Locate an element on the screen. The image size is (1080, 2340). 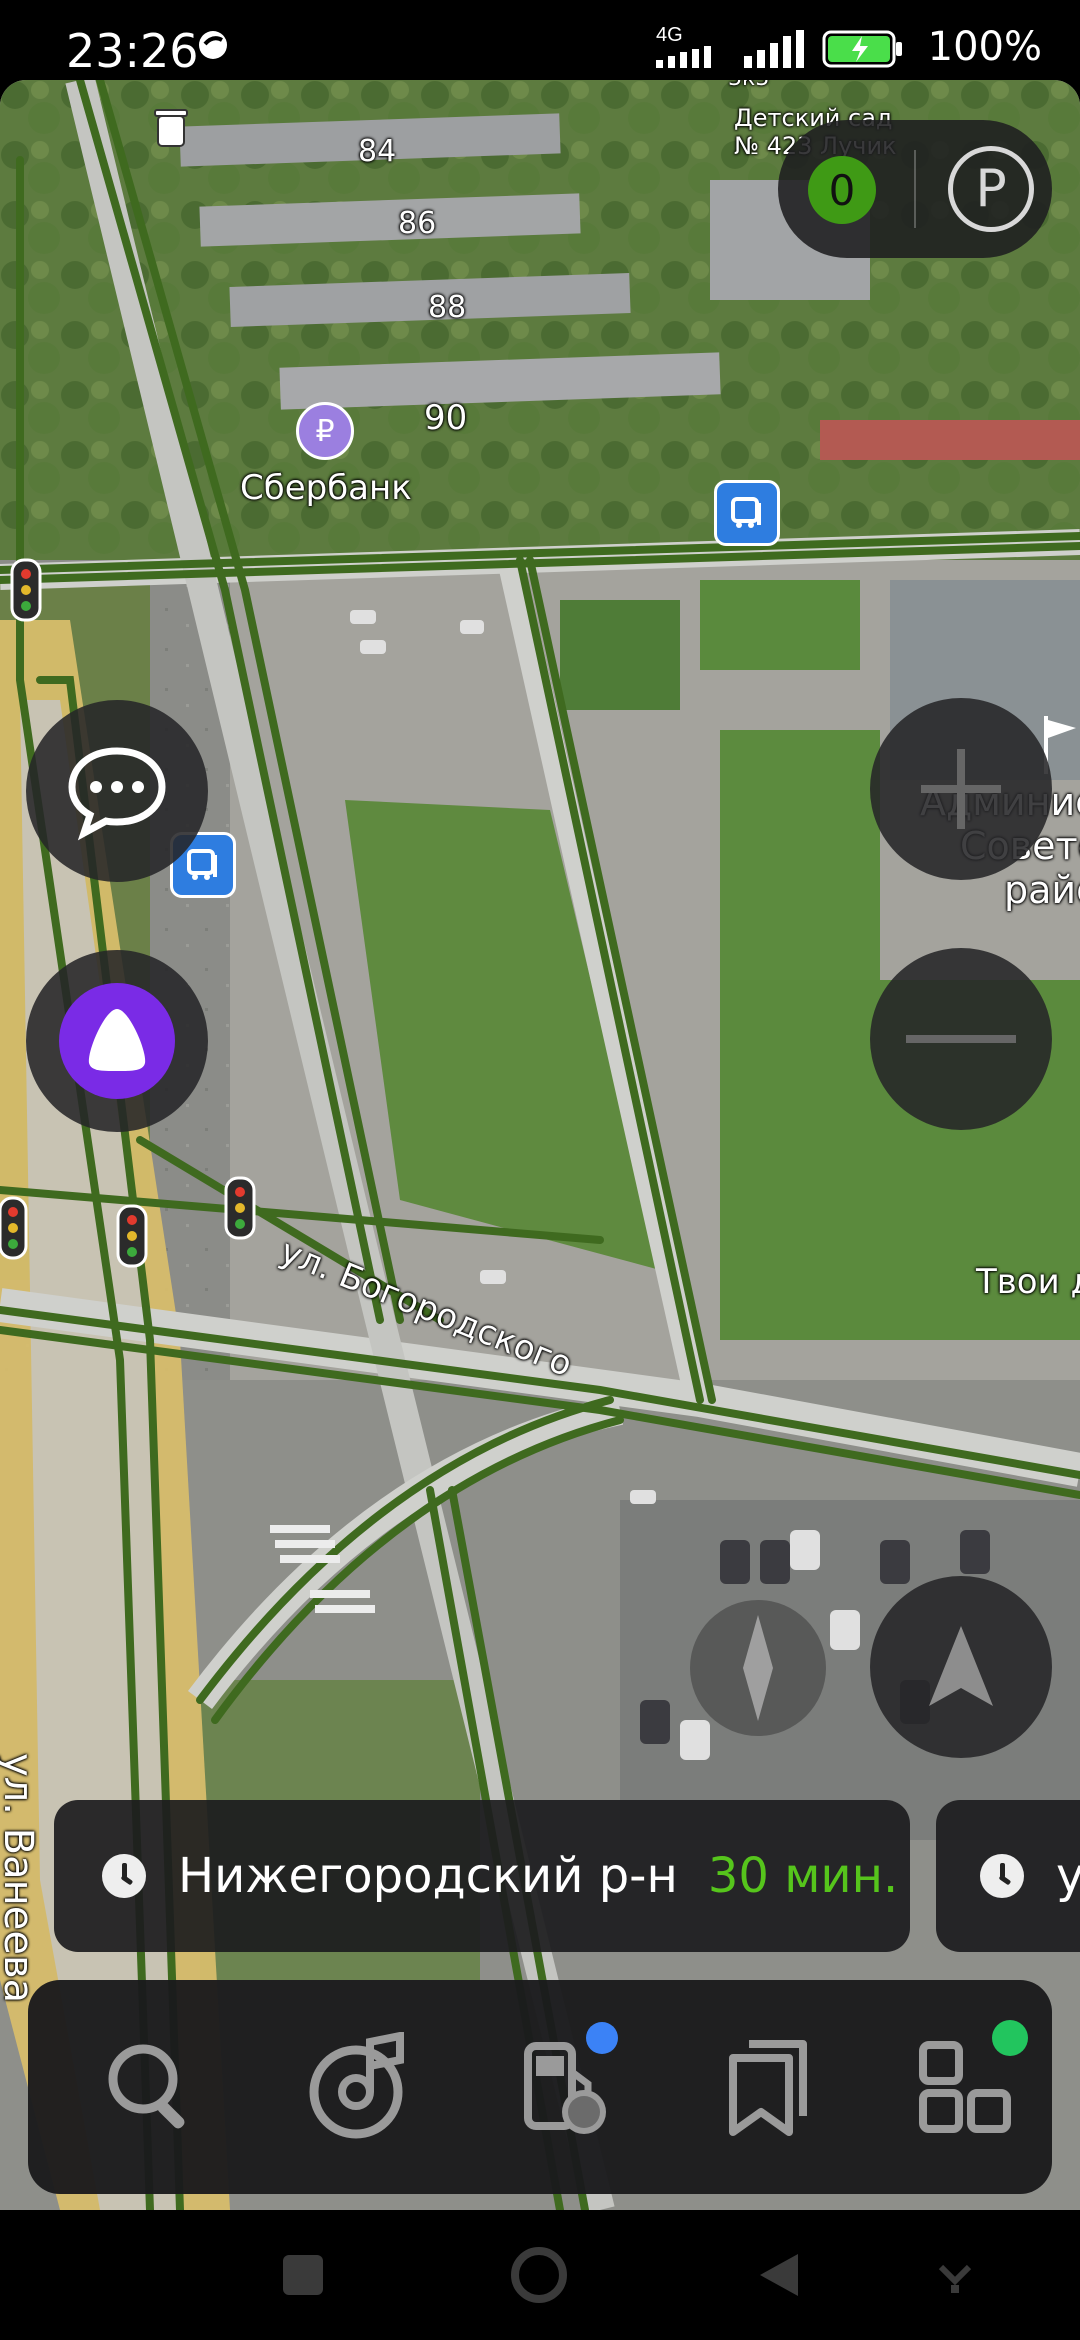
house-number: 88 is located at coordinates (447, 307).